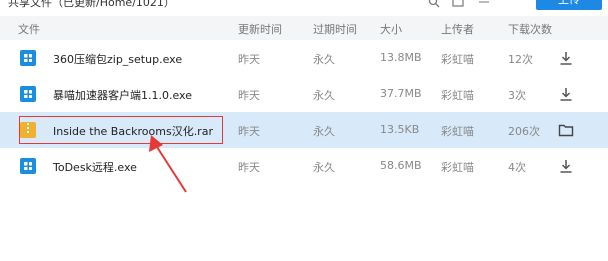  I want to click on annotation-arrow, so click(168, 164).